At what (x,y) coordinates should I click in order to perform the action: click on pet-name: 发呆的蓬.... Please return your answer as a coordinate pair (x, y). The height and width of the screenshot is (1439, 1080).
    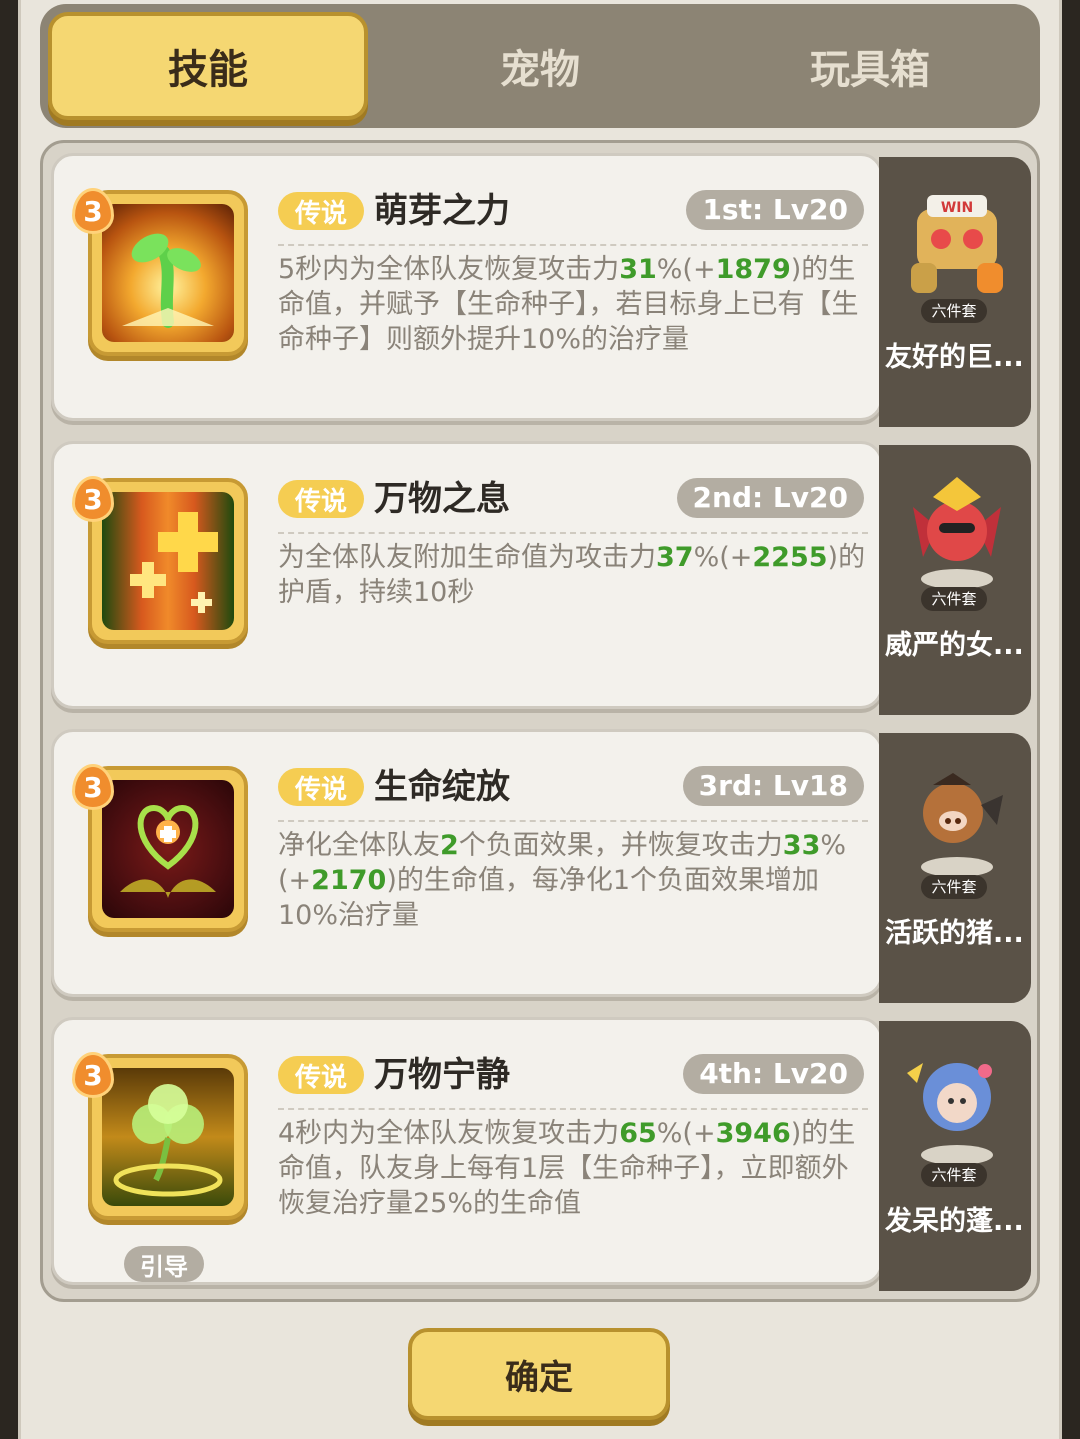
    Looking at the image, I should click on (954, 1221).